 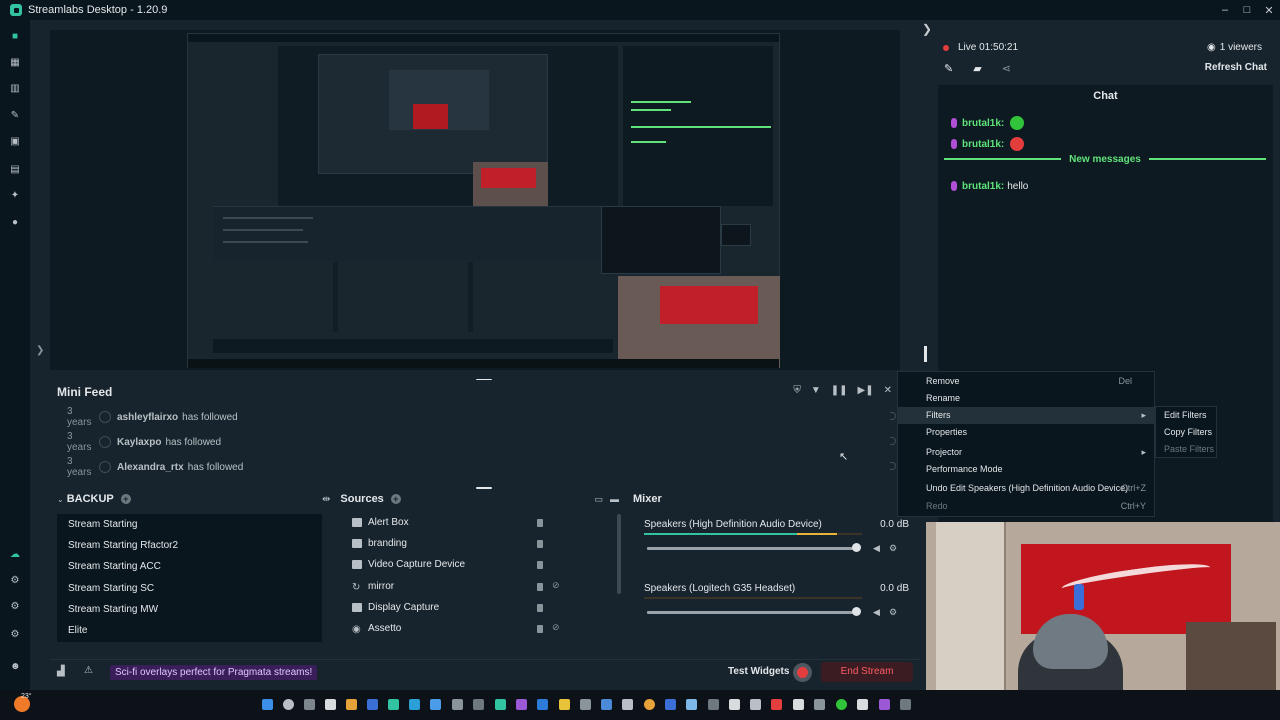 I want to click on menu-item-redo: Redo Ctrl+Y, so click(x=1026, y=506).